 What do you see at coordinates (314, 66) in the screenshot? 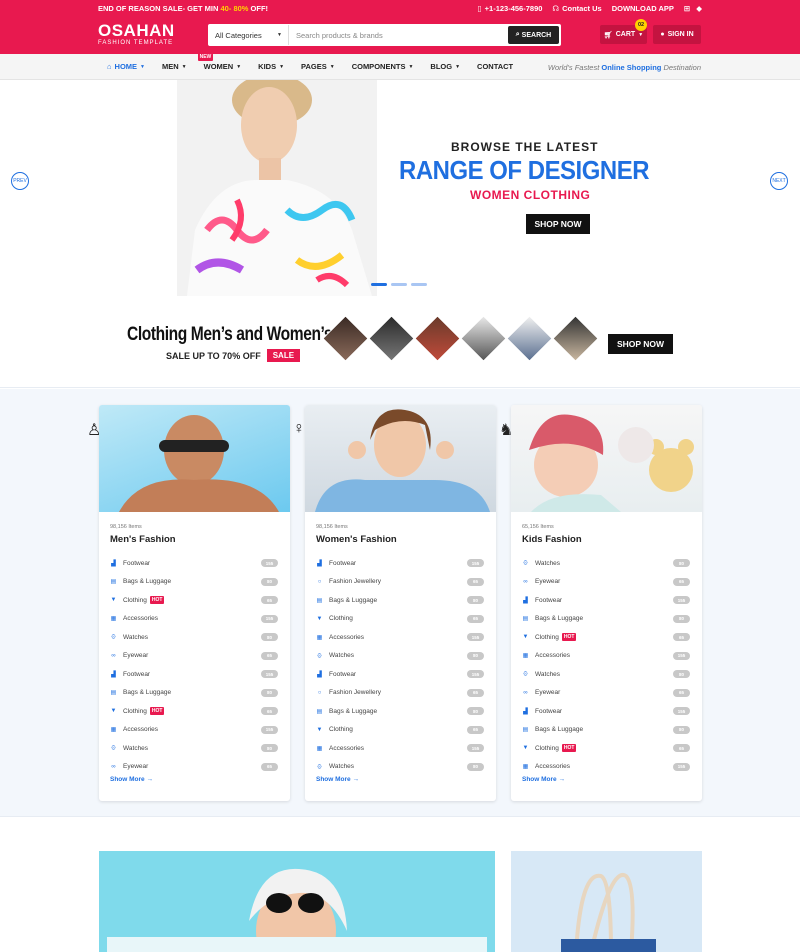
I see `nav-pages-label: PAGES` at bounding box center [314, 66].